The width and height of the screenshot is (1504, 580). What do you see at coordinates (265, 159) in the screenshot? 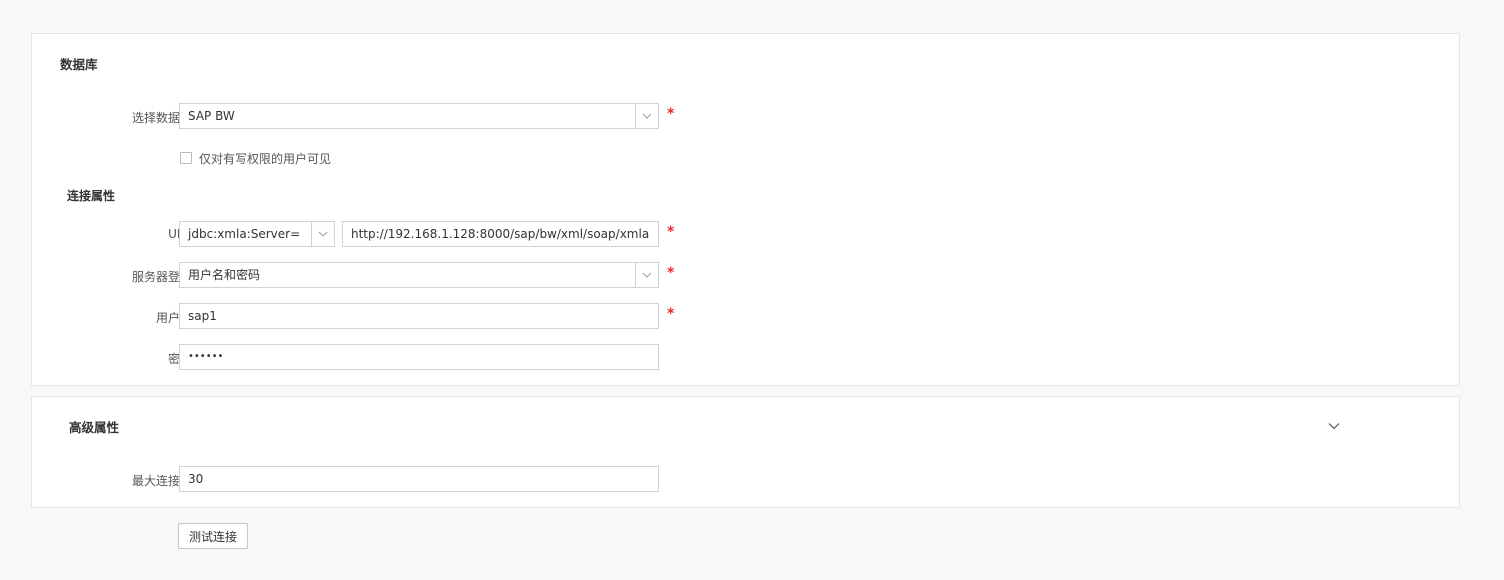
I see `write-permission-checkbox-label: 仅对有写权限的用户可见` at bounding box center [265, 159].